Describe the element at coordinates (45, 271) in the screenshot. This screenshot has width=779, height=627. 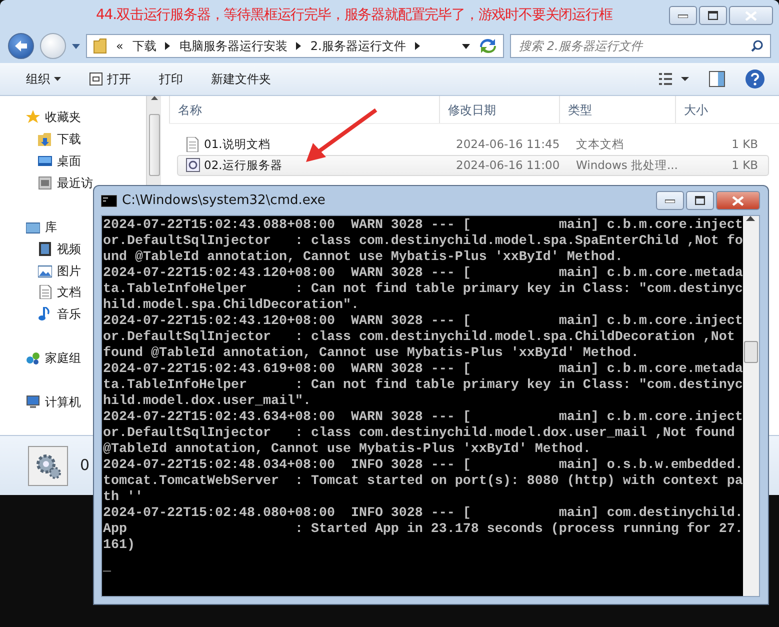
I see `picture-icon` at that location.